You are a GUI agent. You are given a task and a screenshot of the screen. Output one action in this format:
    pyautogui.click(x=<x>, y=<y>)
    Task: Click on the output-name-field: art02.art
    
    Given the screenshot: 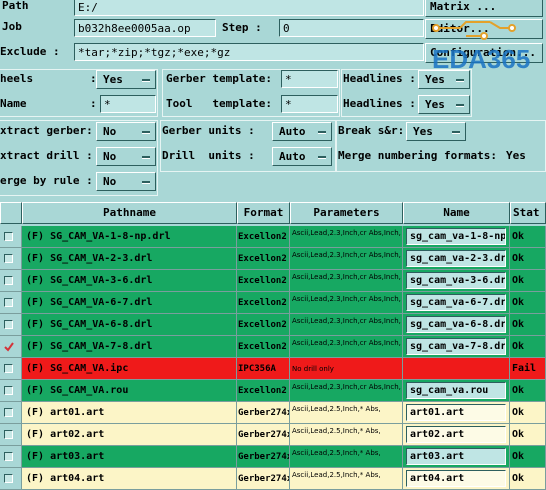 What is the action you would take?
    pyautogui.click(x=456, y=434)
    